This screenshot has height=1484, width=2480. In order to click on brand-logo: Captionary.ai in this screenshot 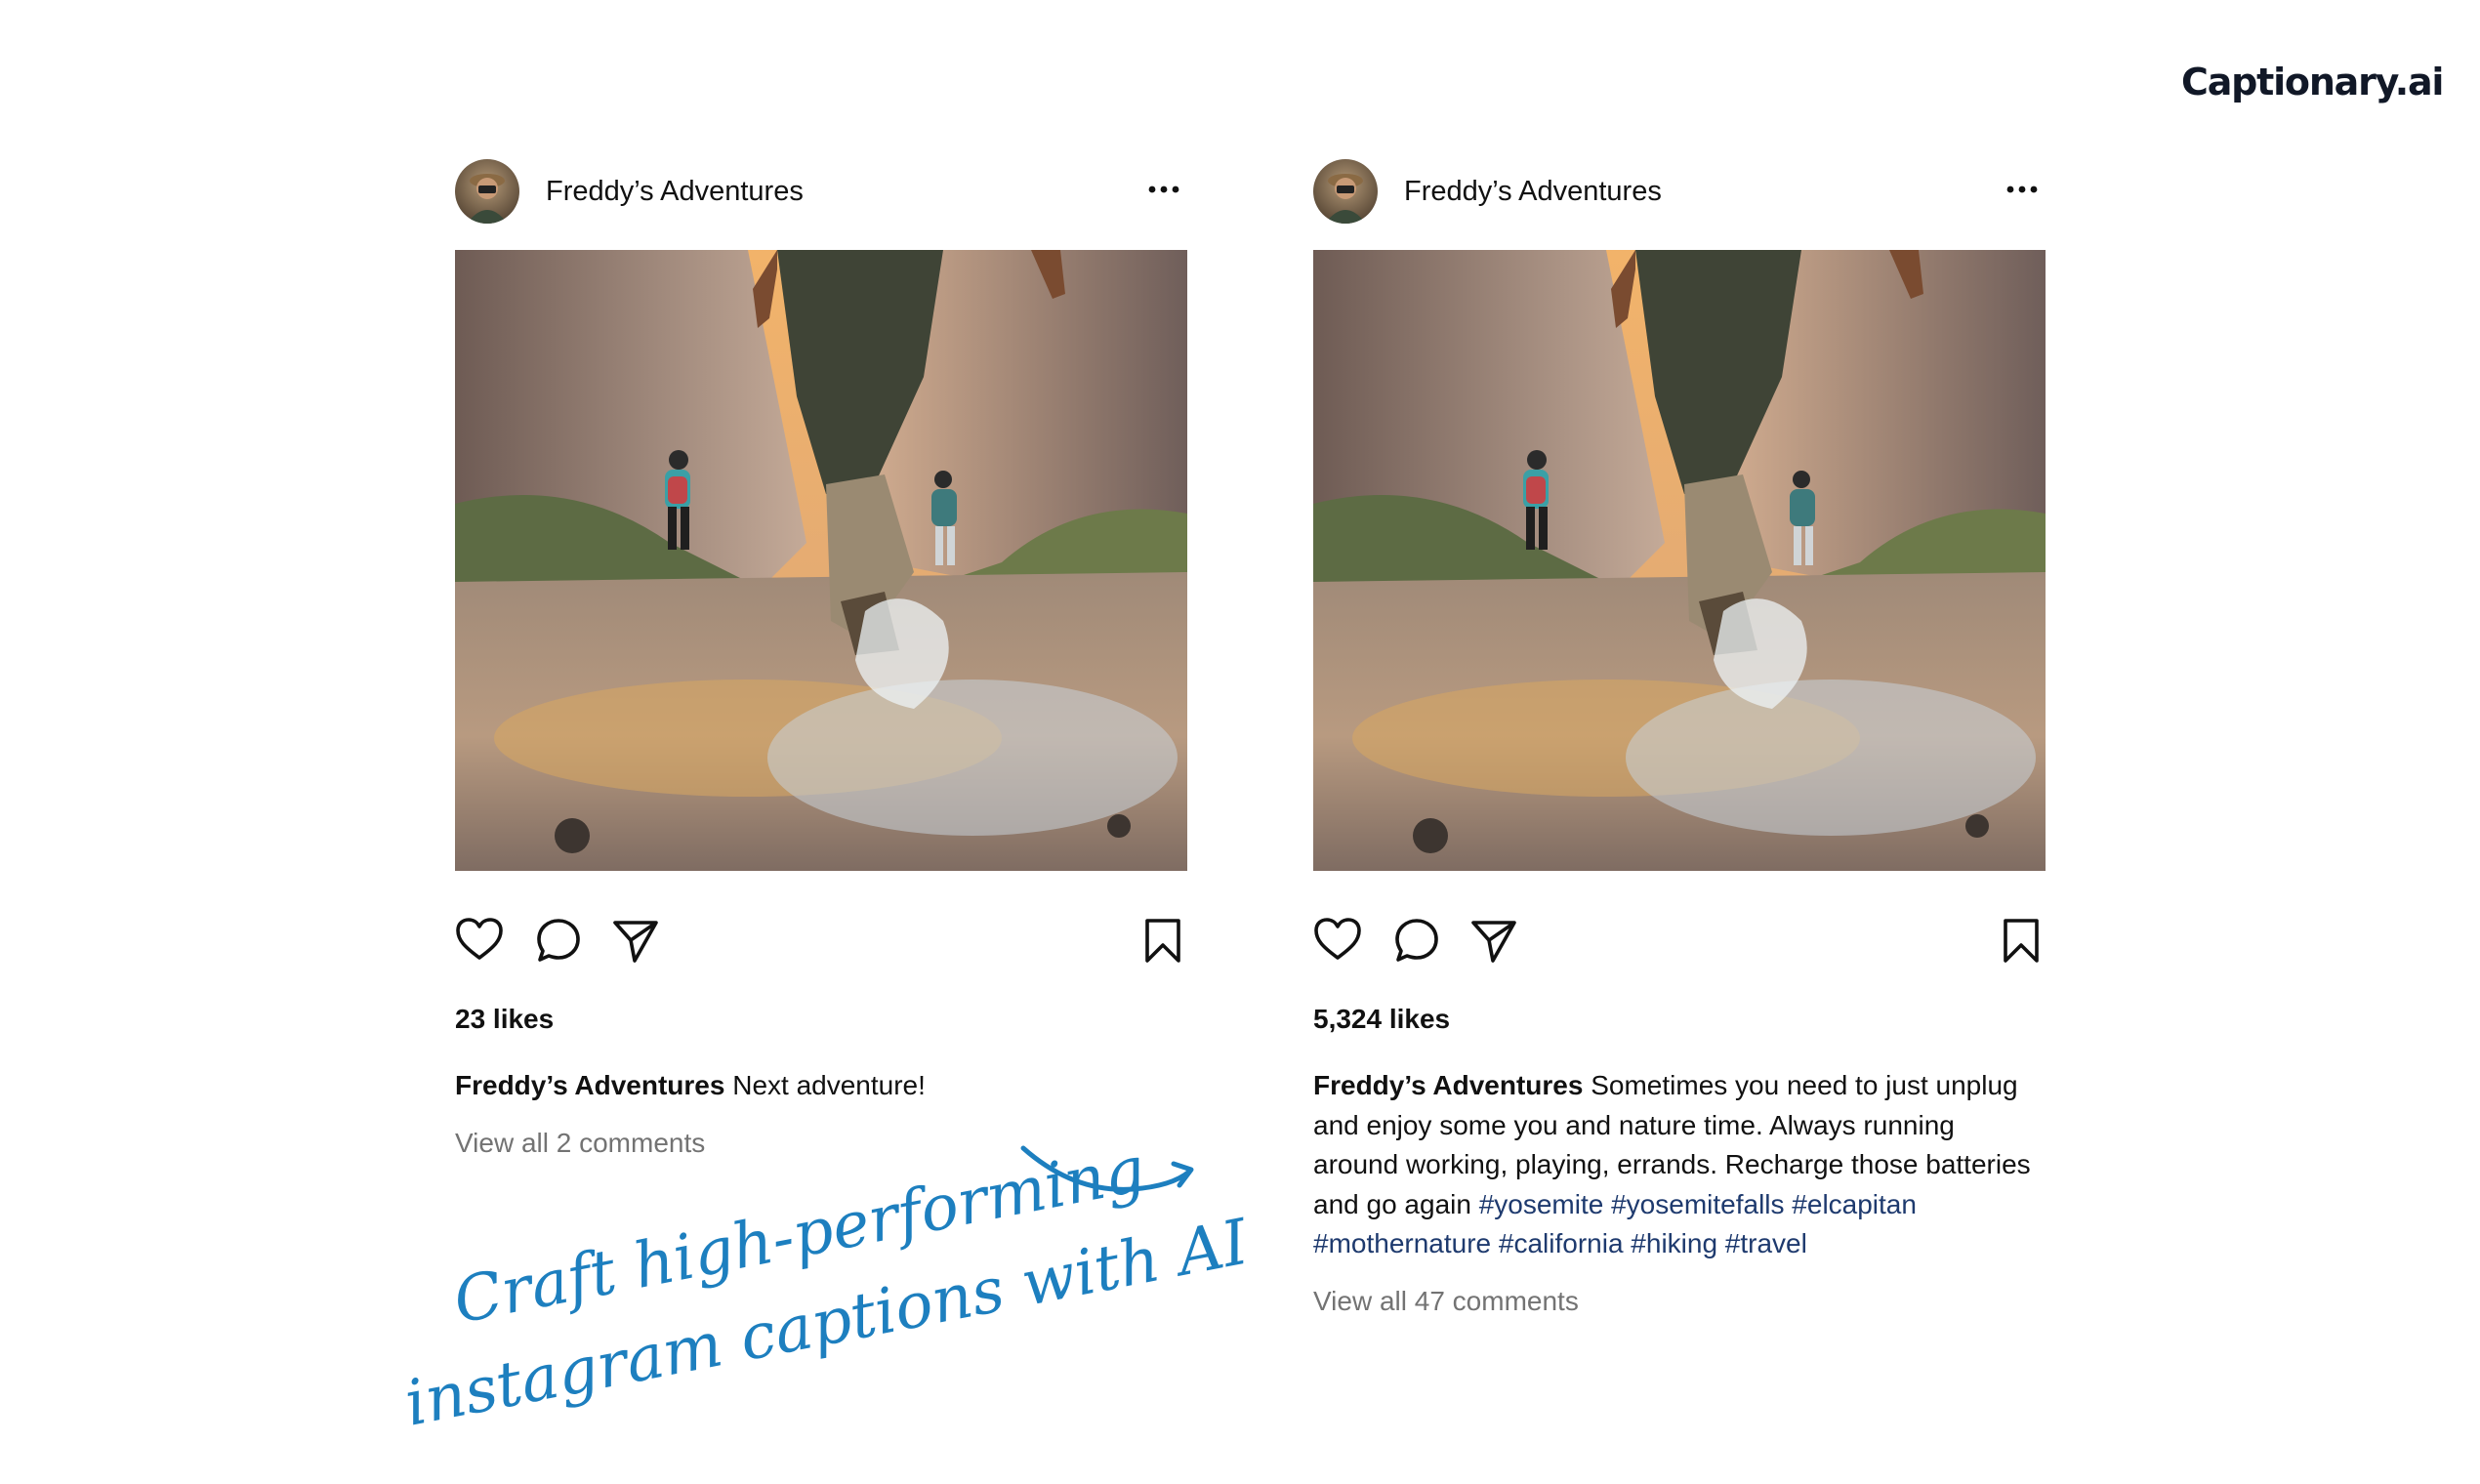, I will do `click(2313, 82)`.